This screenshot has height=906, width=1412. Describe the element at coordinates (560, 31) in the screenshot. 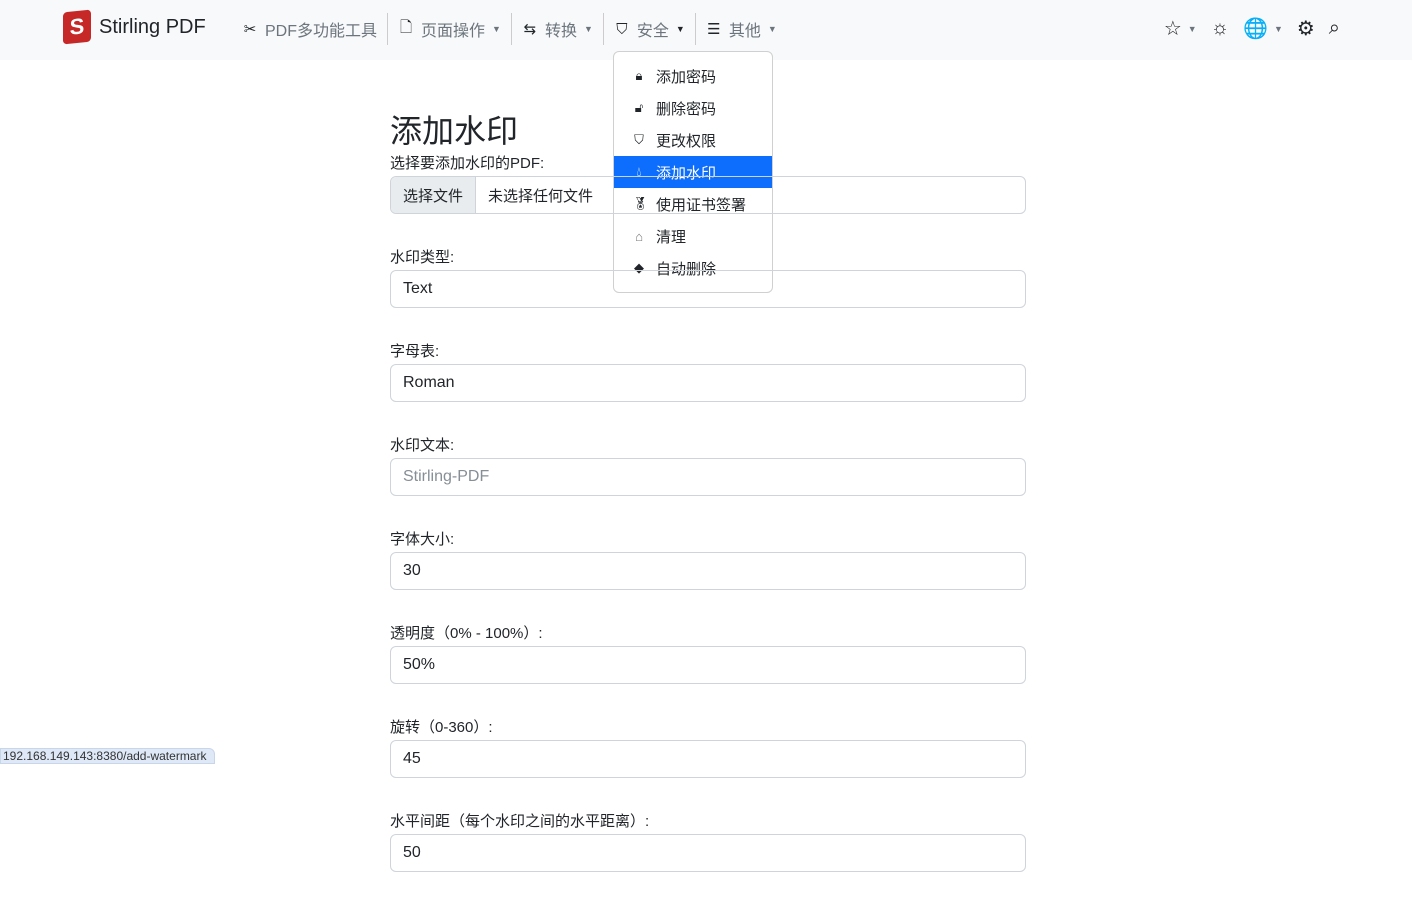

I see `nav-label: 转换` at that location.